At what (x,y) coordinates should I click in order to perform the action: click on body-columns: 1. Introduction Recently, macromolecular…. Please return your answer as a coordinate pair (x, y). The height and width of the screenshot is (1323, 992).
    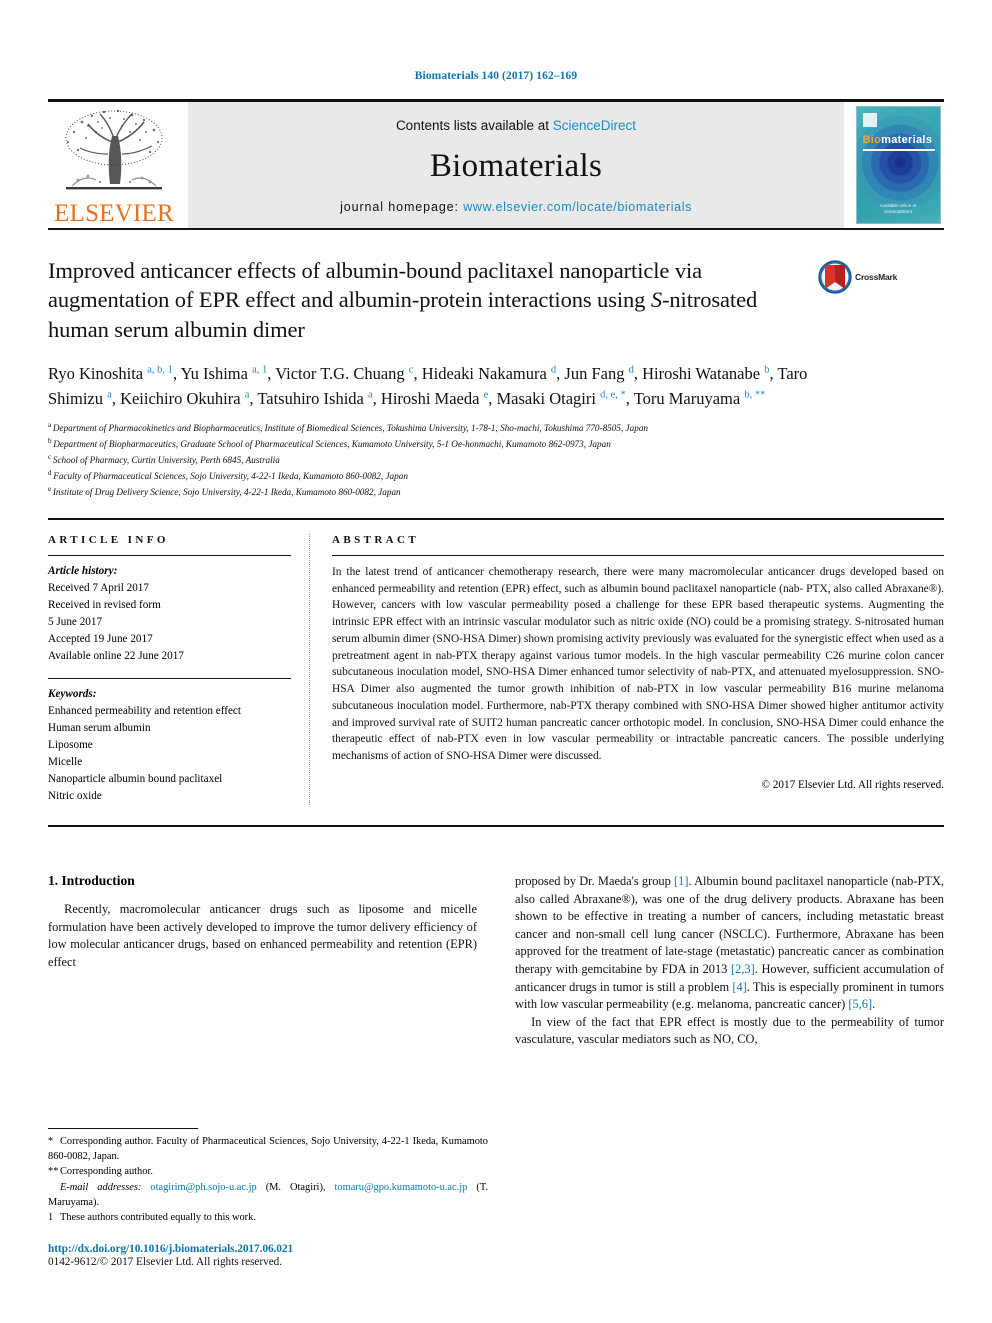
    Looking at the image, I should click on (496, 961).